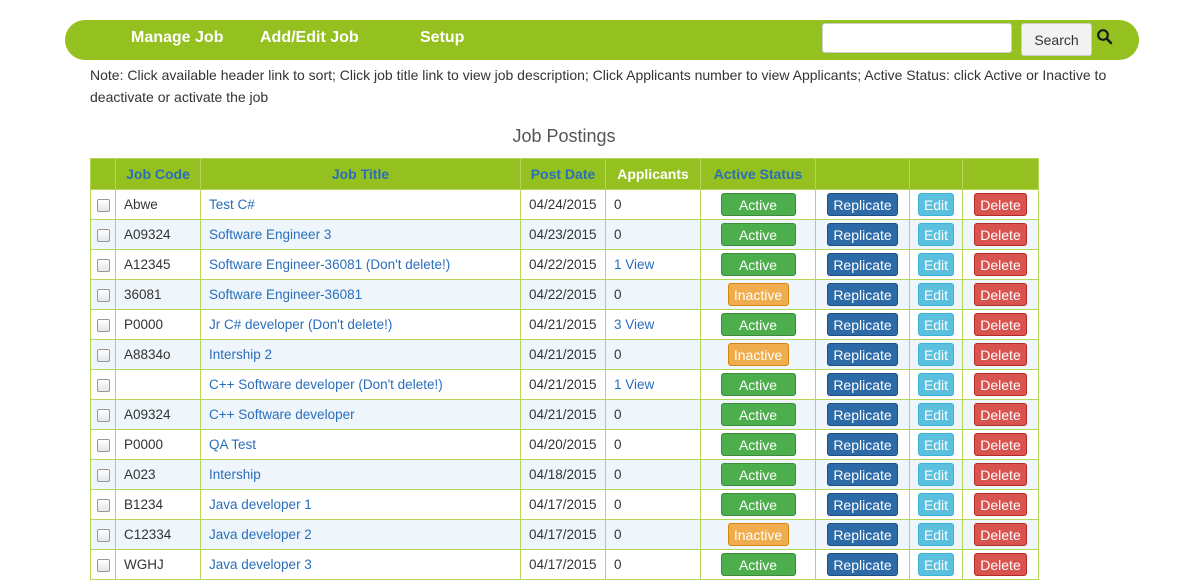  What do you see at coordinates (260, 504) in the screenshot?
I see `job-title-link: Java developer 1` at bounding box center [260, 504].